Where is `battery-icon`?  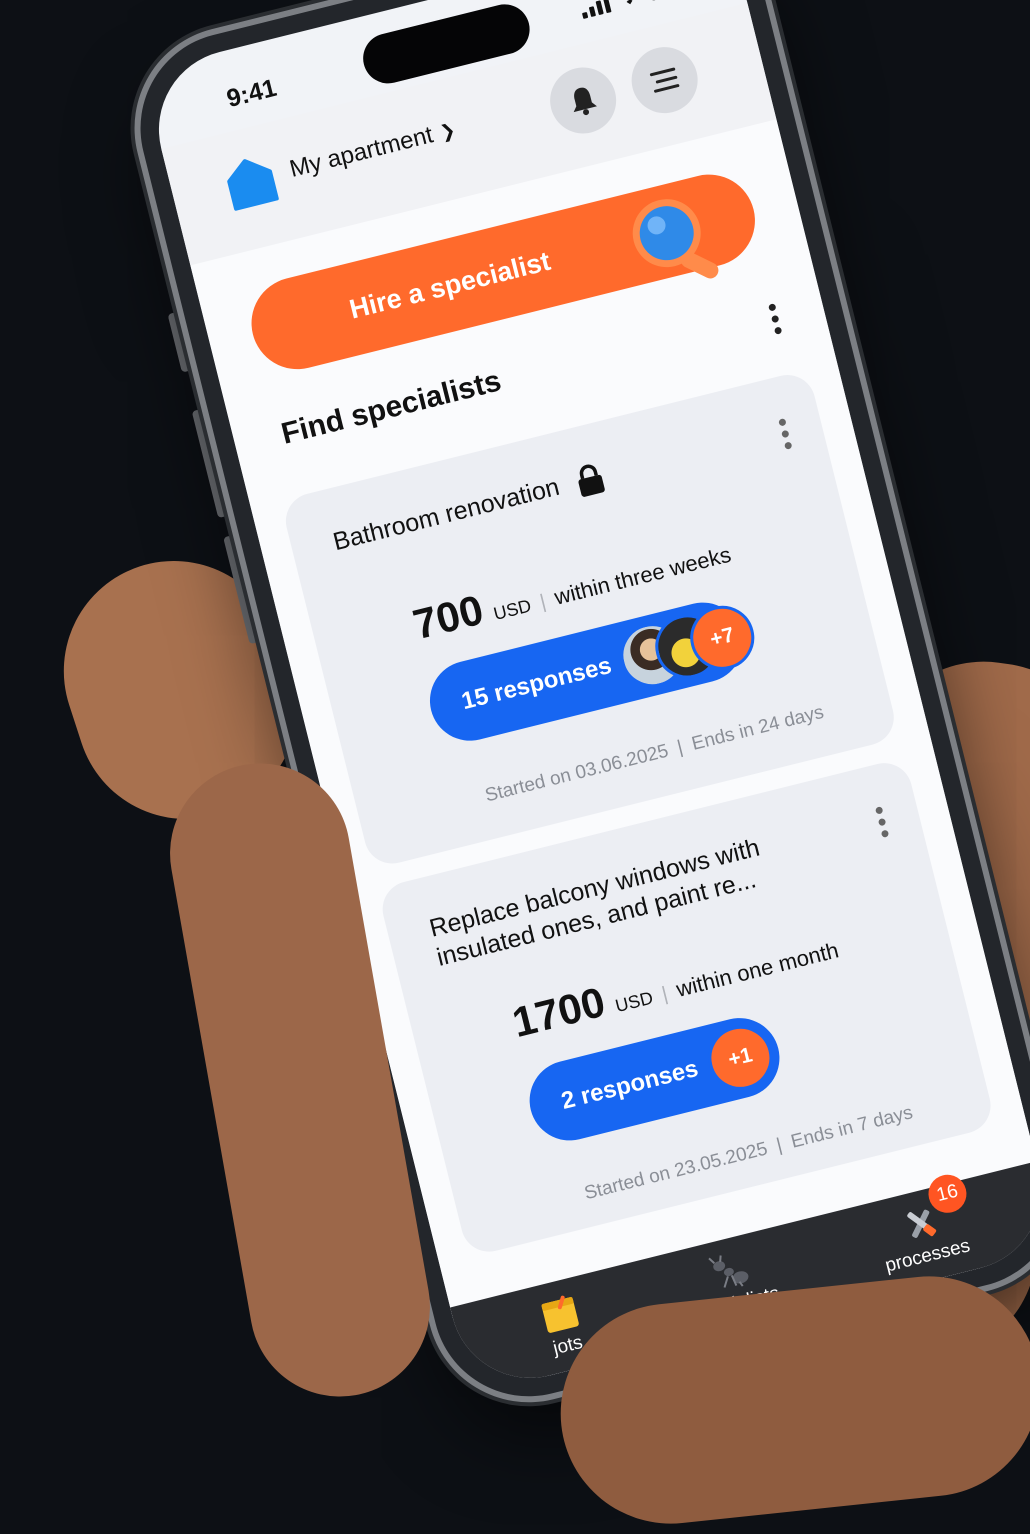 battery-icon is located at coordinates (666, 1).